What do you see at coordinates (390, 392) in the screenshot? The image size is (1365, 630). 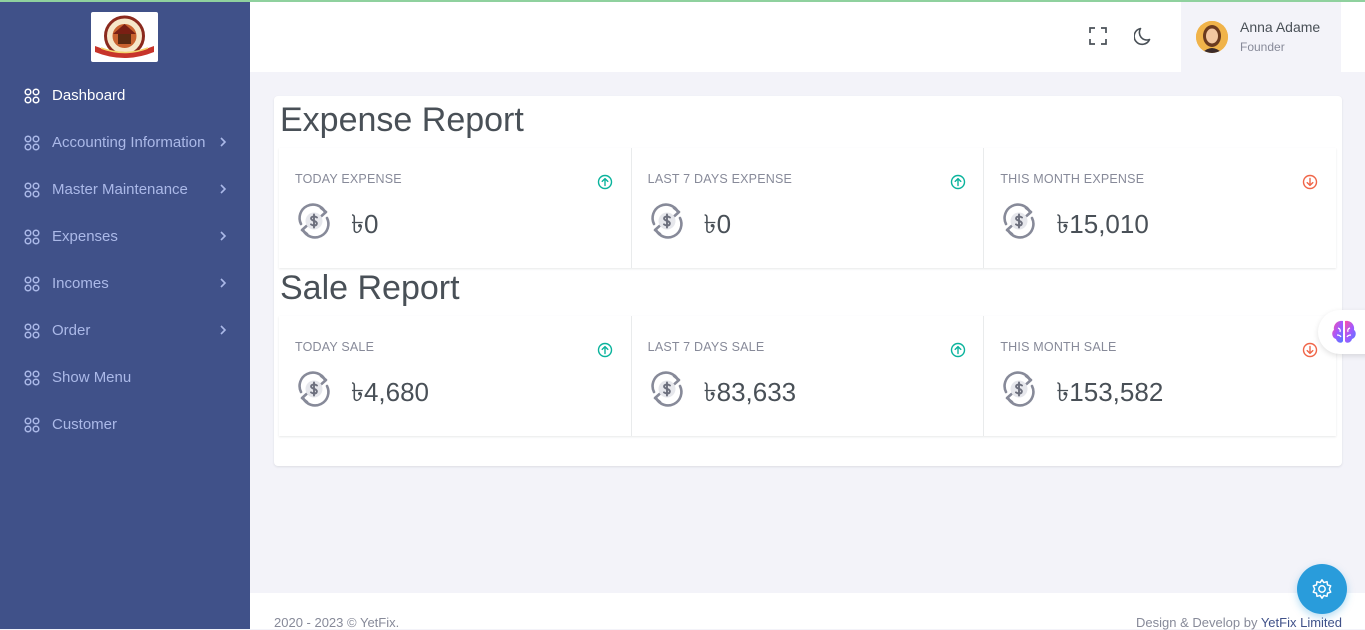 I see `stat-value: ৳4,680` at bounding box center [390, 392].